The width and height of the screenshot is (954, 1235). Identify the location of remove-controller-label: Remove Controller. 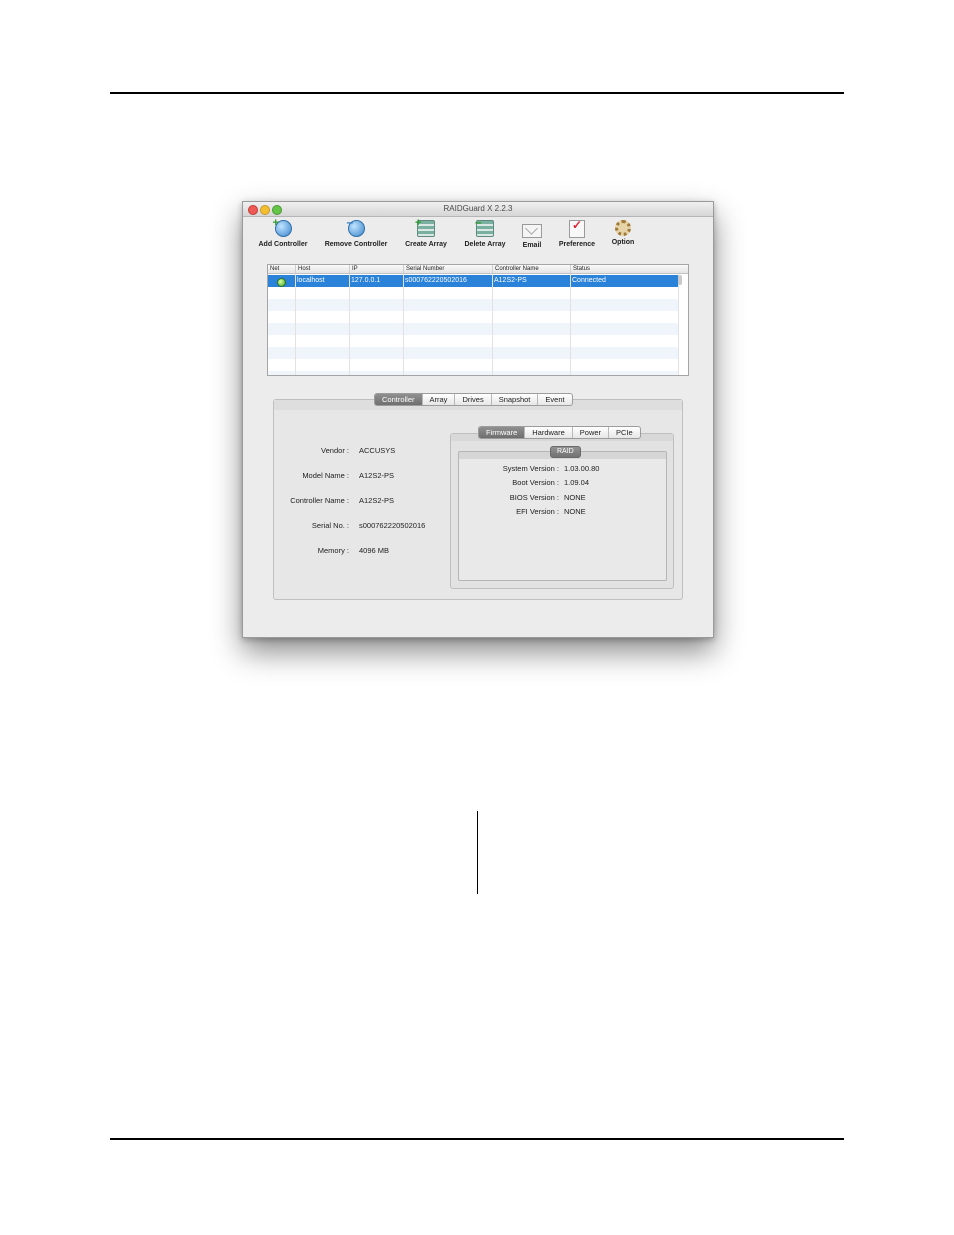
(356, 244).